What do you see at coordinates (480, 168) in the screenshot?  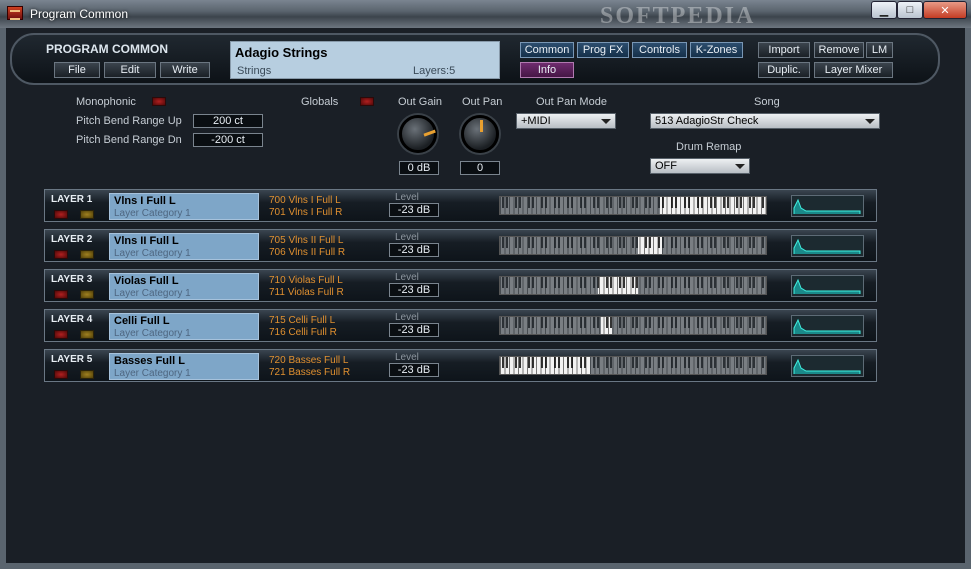 I see `out-pan-value: 0` at bounding box center [480, 168].